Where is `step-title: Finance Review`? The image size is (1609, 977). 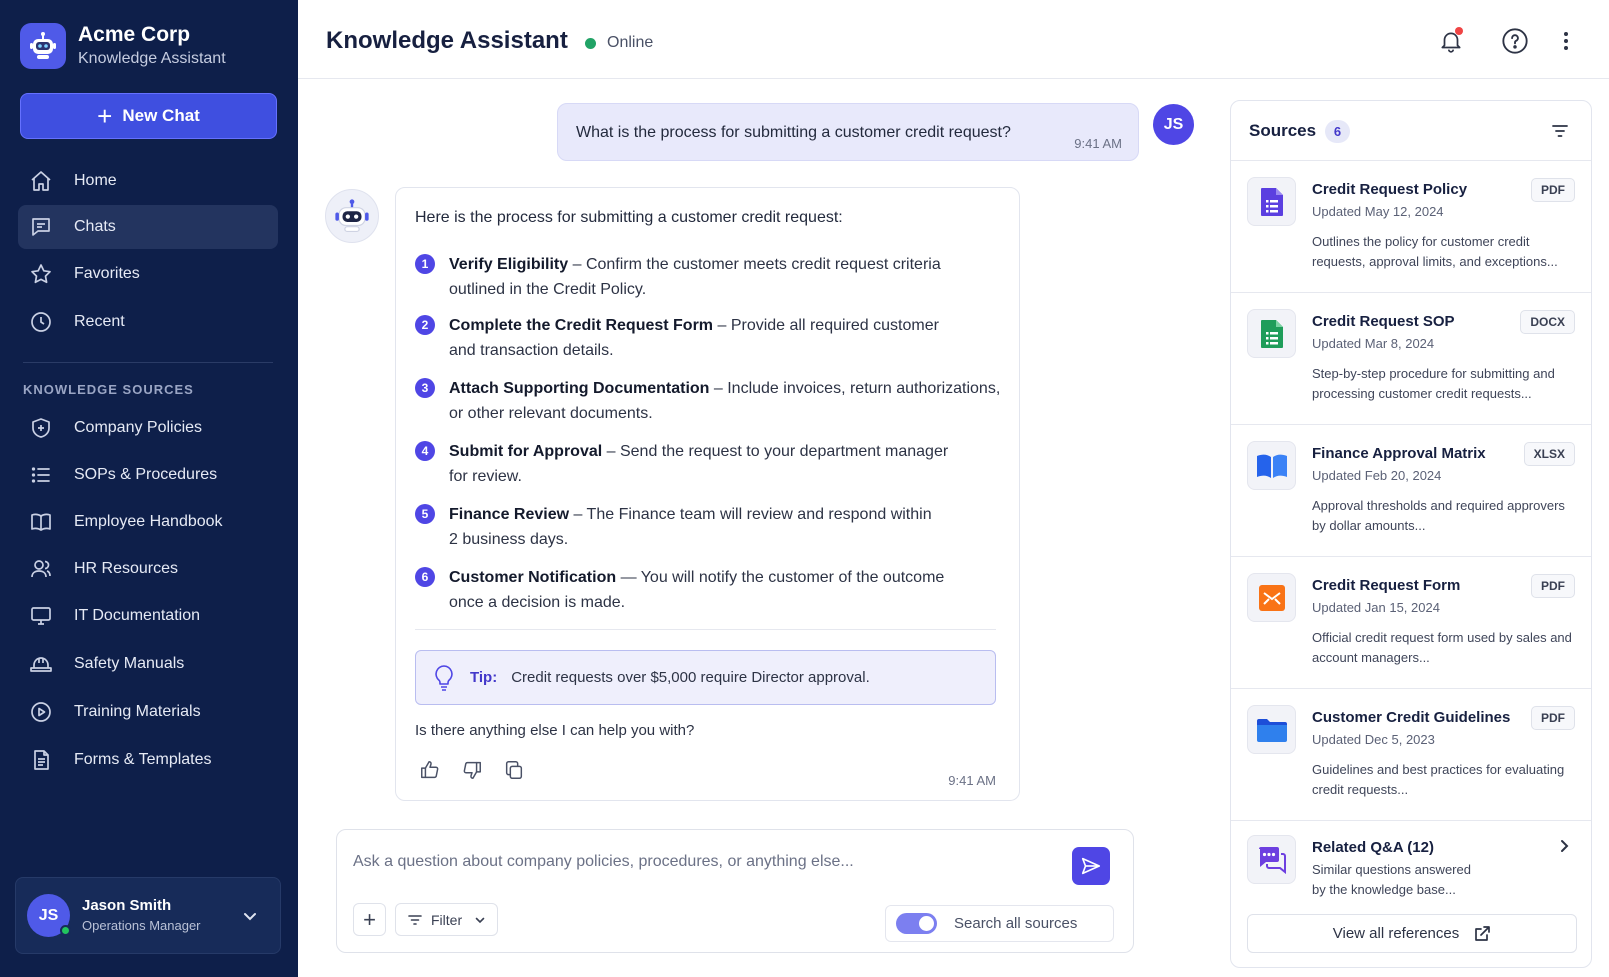 step-title: Finance Review is located at coordinates (509, 514).